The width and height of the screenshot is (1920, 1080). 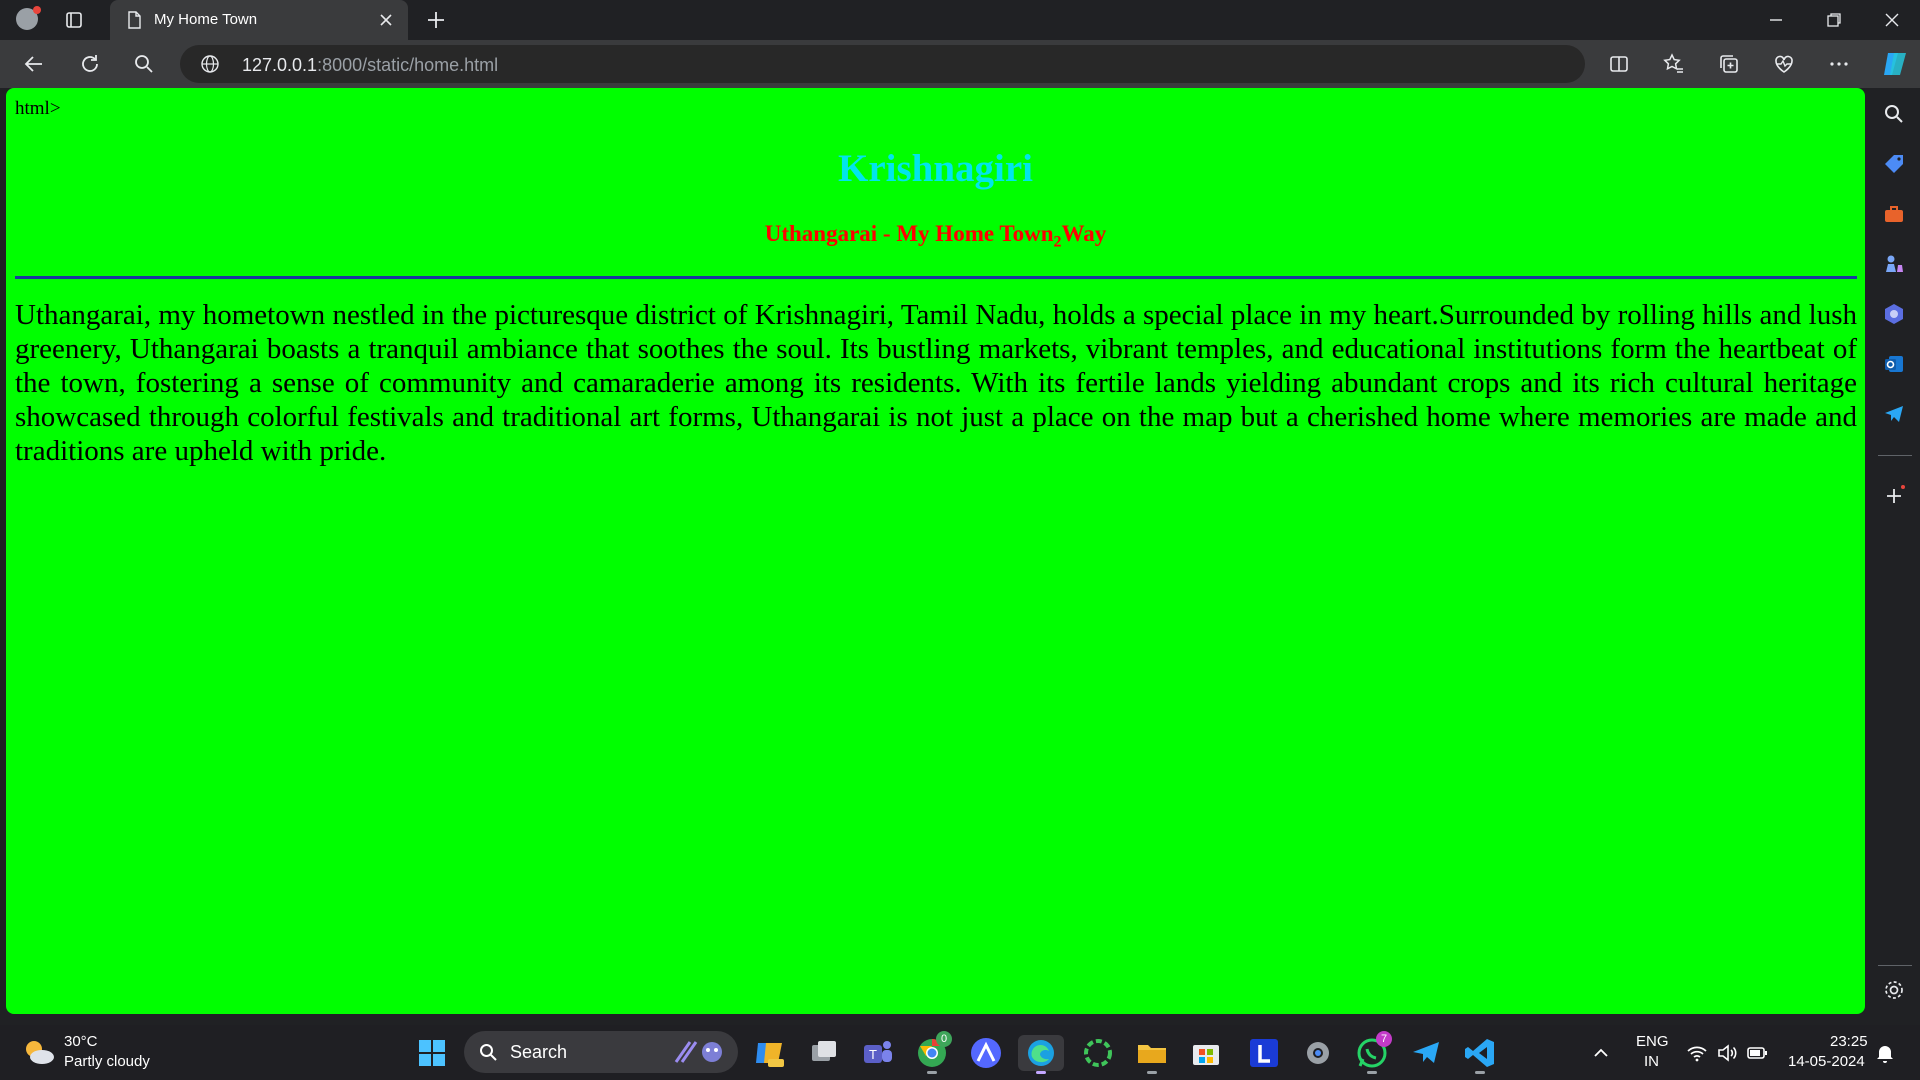 I want to click on taskbar-copilot-pre, so click(x=770, y=1053).